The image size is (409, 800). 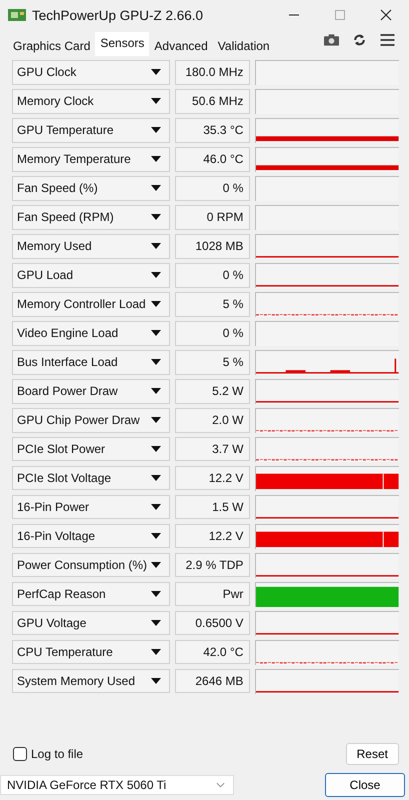 I want to click on sensor-selector: Memory Temperature, so click(x=91, y=159).